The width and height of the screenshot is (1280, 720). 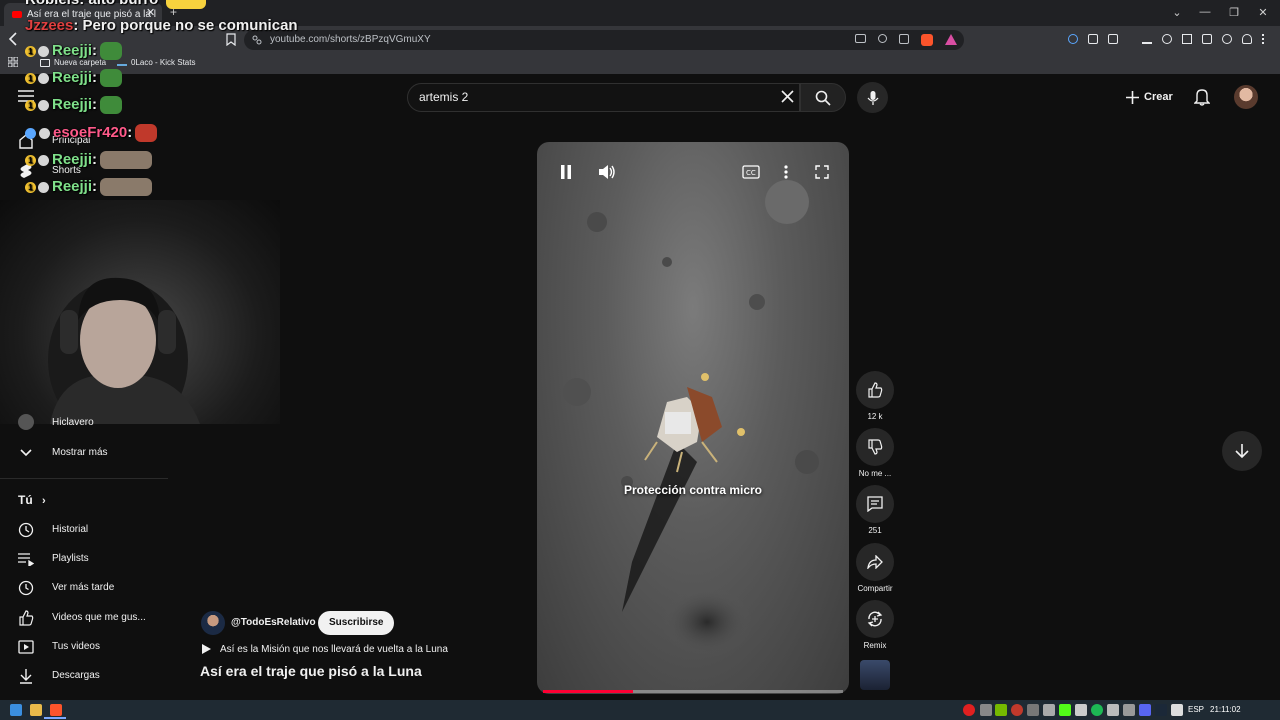 I want to click on volume-icon, so click(x=607, y=172).